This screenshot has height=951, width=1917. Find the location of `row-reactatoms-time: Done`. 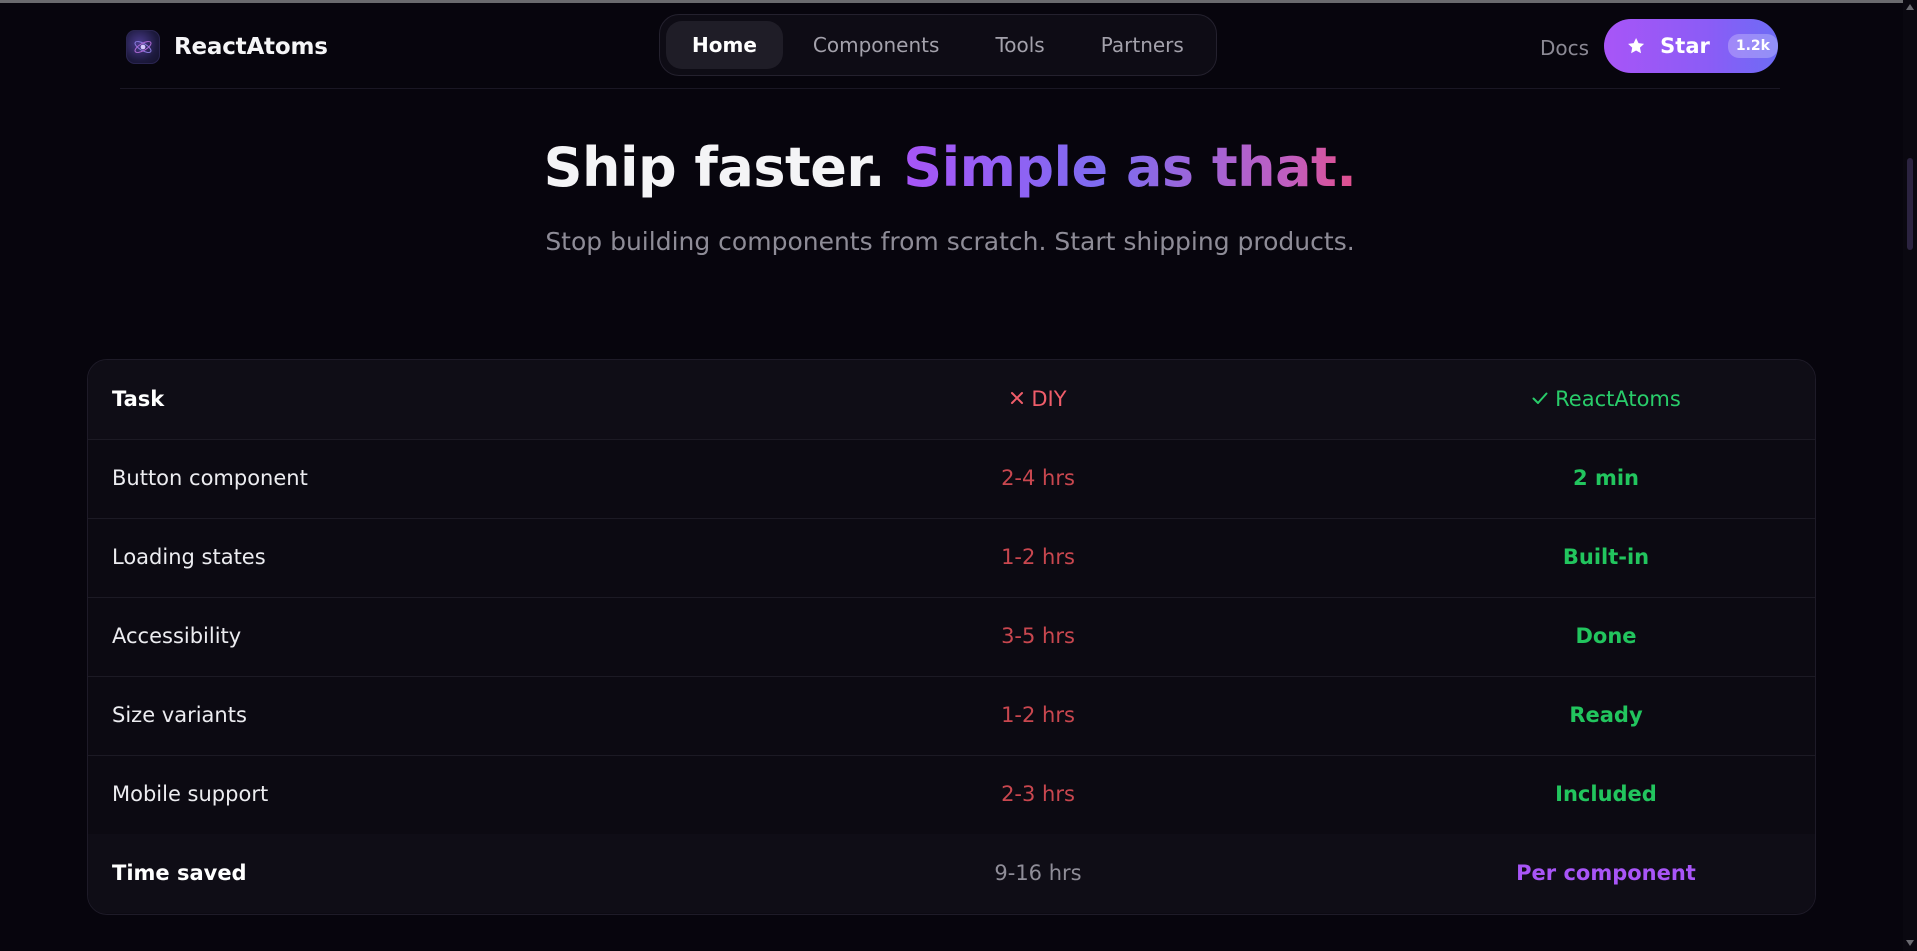

row-reactatoms-time: Done is located at coordinates (1606, 636).